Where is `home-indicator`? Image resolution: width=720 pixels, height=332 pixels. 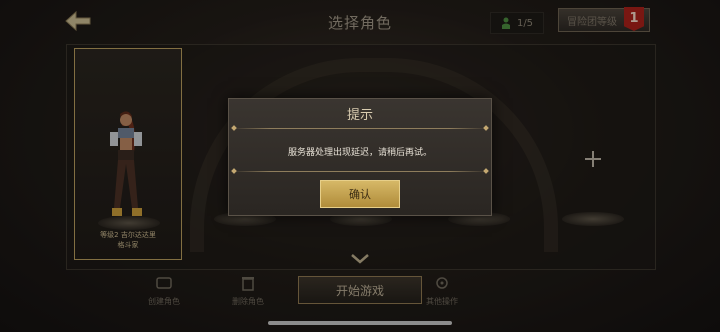 home-indicator is located at coordinates (360, 323).